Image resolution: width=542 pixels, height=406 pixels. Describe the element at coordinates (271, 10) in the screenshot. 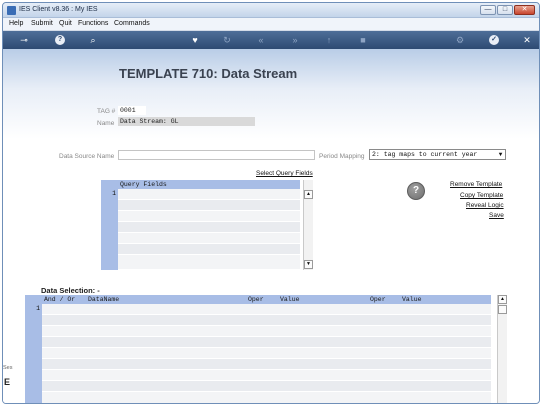

I see `title-bar: IES Client v8.36 : My IES — □ ✕` at that location.